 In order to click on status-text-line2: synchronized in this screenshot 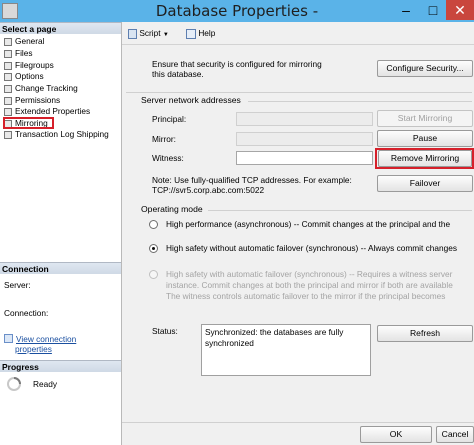, I will do `click(229, 343)`.